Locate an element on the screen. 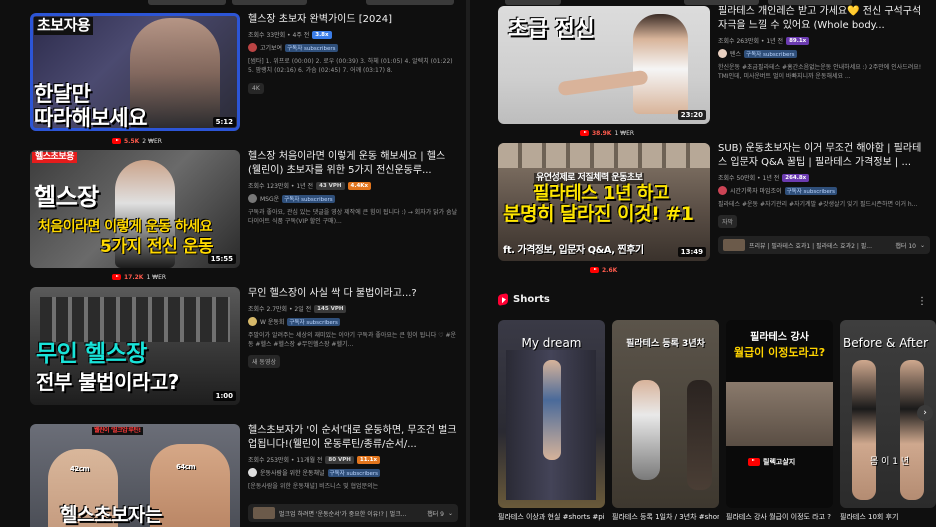 The width and height of the screenshot is (936, 527). stat-views: 17.2K is located at coordinates (134, 277).